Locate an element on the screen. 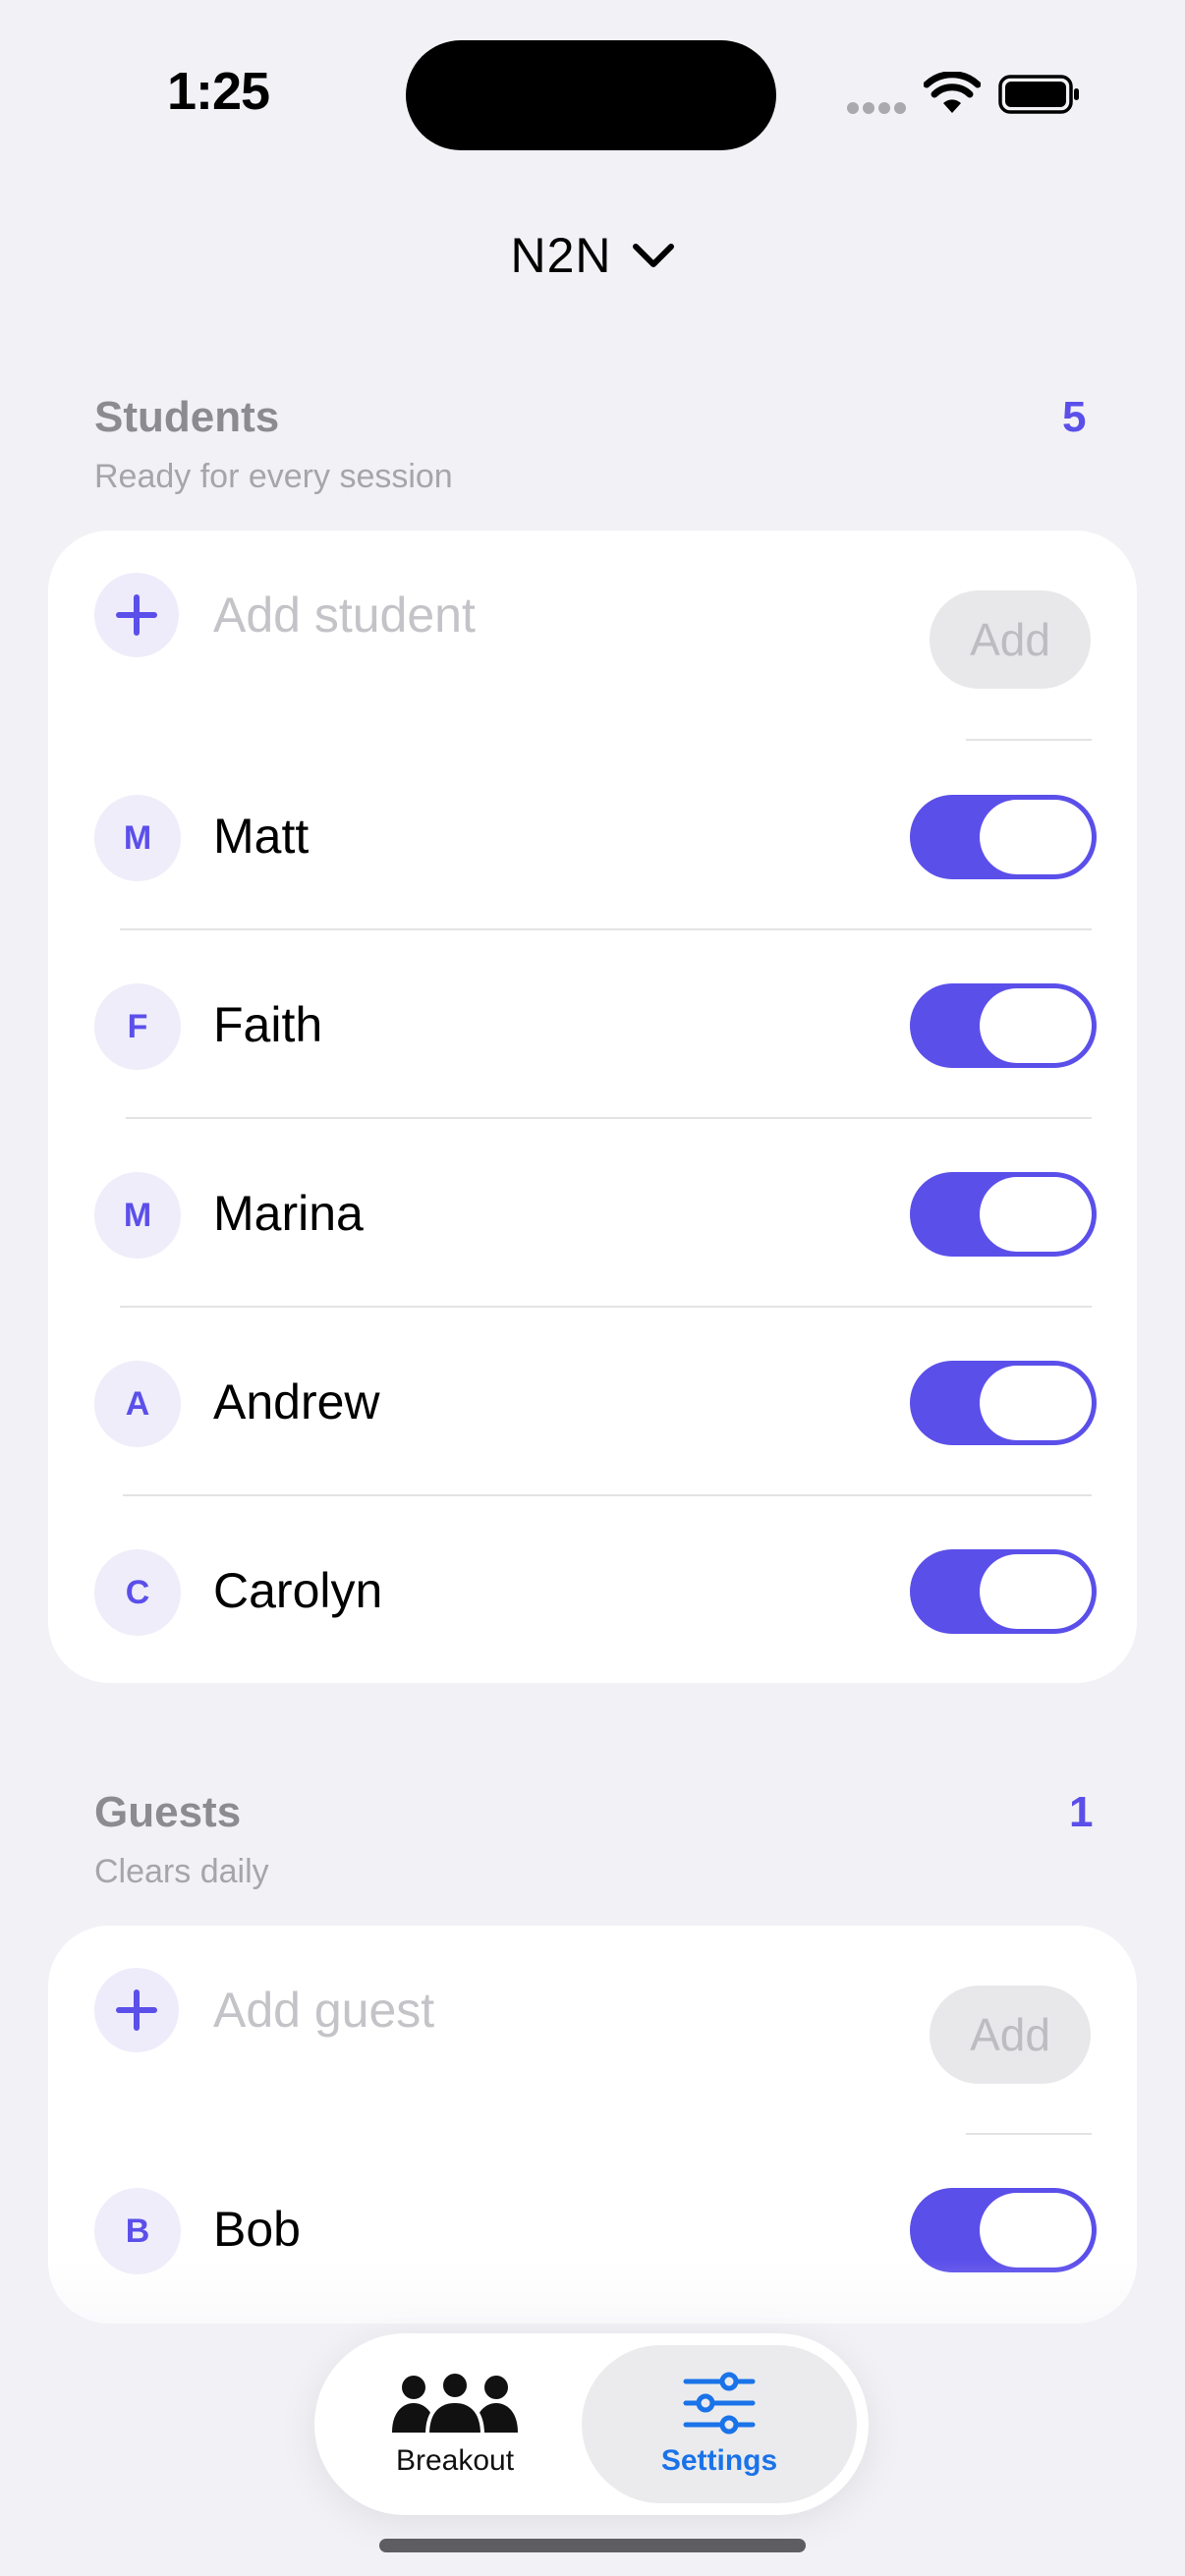 The height and width of the screenshot is (2576, 1185). avatar: A is located at coordinates (137, 1404).